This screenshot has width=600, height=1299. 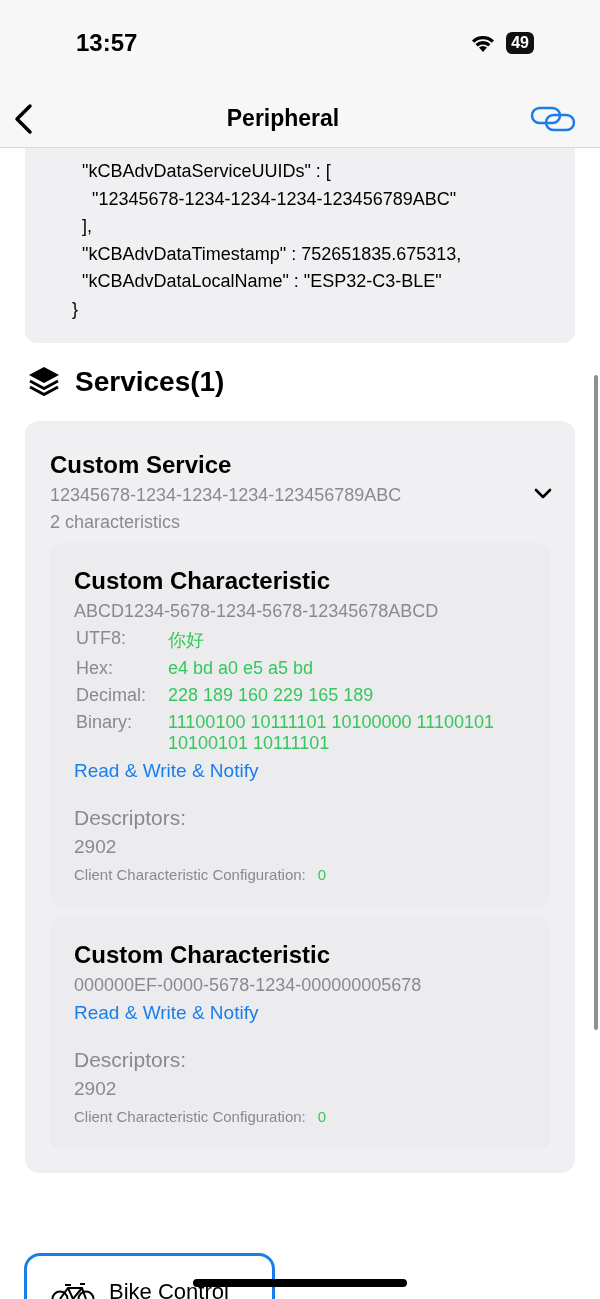 What do you see at coordinates (272, 254) in the screenshot?
I see `code-line: "kCBAdvDataTimestamp" : 752651835.675313,` at bounding box center [272, 254].